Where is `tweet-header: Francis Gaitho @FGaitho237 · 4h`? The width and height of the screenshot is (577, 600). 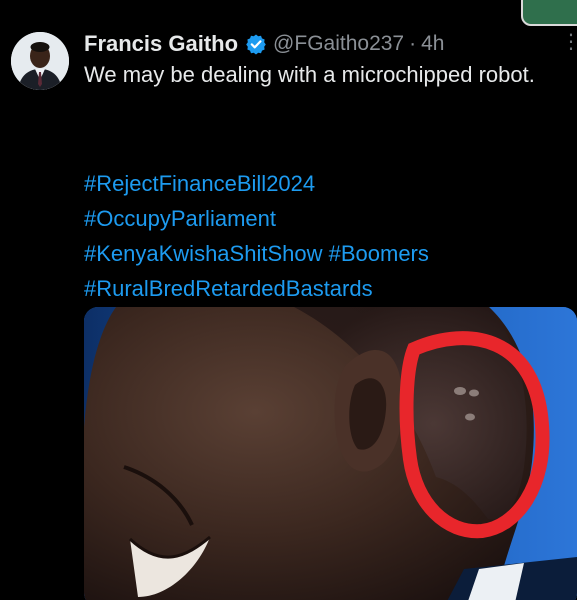 tweet-header: Francis Gaitho @FGaitho237 · 4h is located at coordinates (264, 44).